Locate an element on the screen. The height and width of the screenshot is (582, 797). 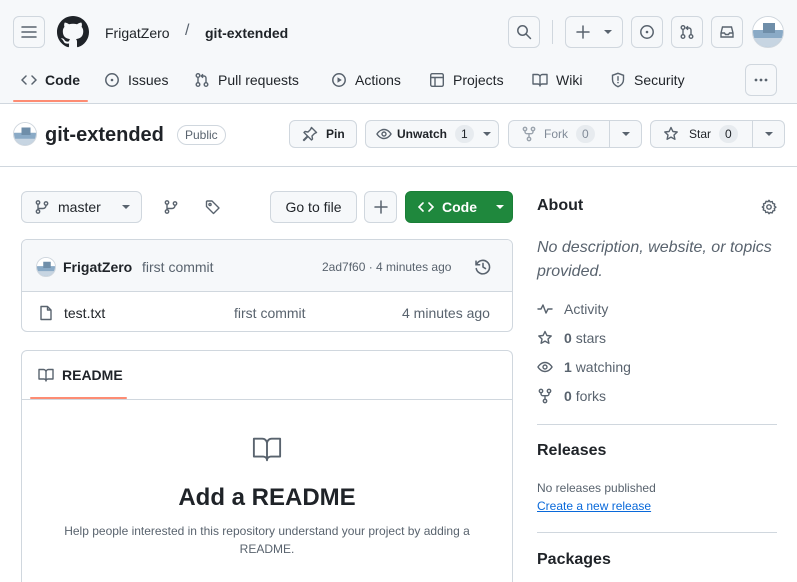
stars-count: 0 is located at coordinates (568, 338).